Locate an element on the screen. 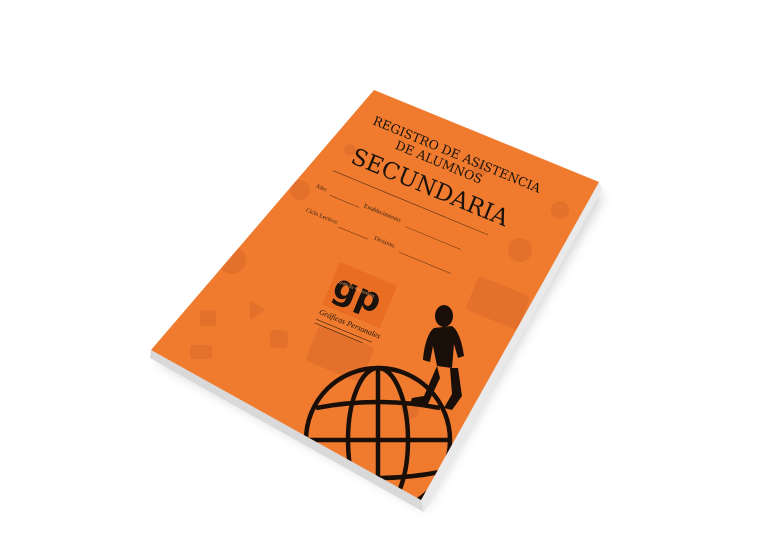  square-icon is located at coordinates (208, 318).